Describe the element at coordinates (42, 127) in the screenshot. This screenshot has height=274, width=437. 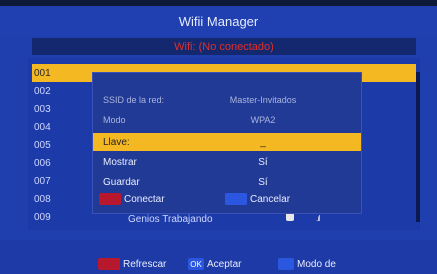
I see `list-item-number: 004` at that location.